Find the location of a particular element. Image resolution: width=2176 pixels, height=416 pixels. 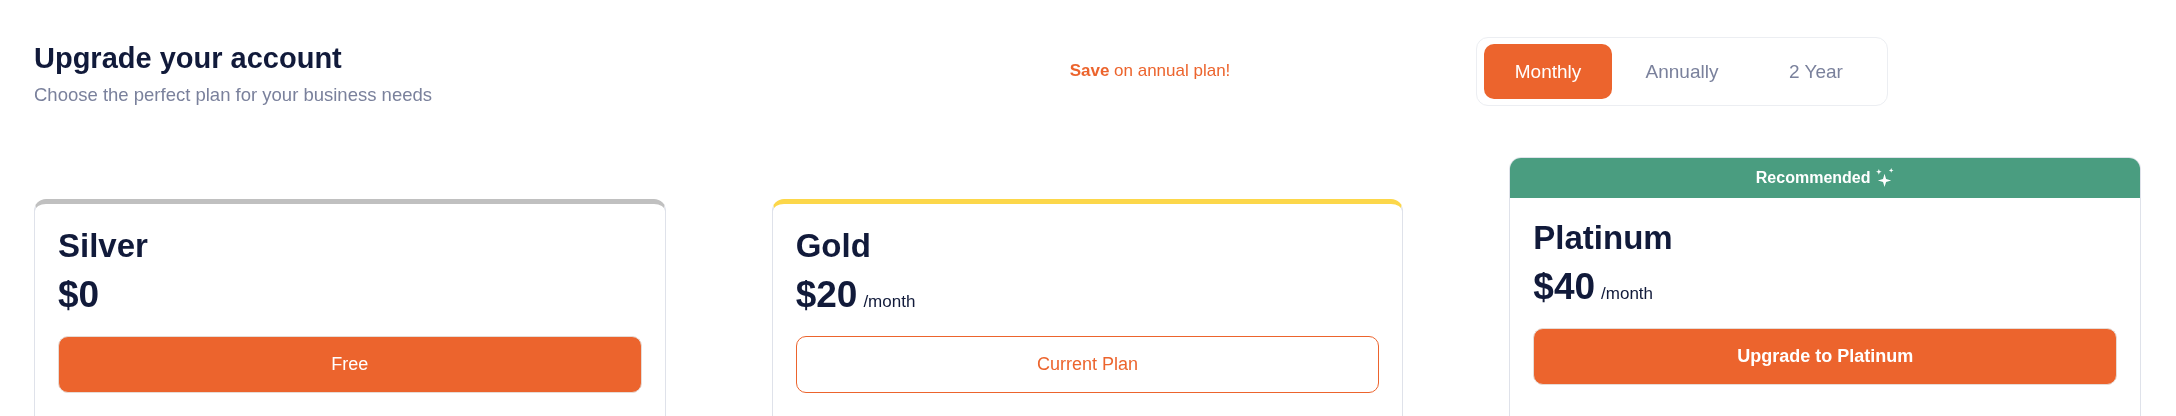

plan-name: Gold is located at coordinates (833, 246).